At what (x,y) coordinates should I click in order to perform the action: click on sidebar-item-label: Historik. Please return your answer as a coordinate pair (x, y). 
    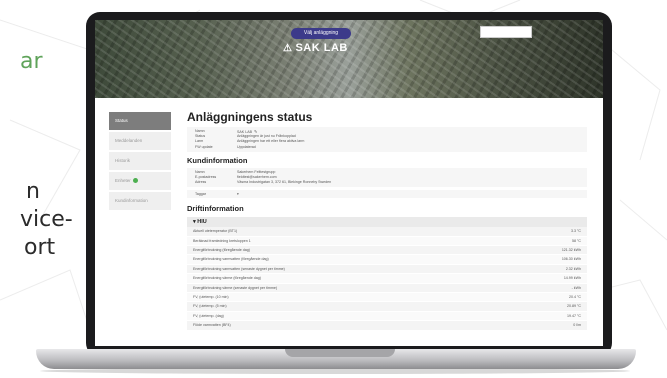
    Looking at the image, I should click on (123, 160).